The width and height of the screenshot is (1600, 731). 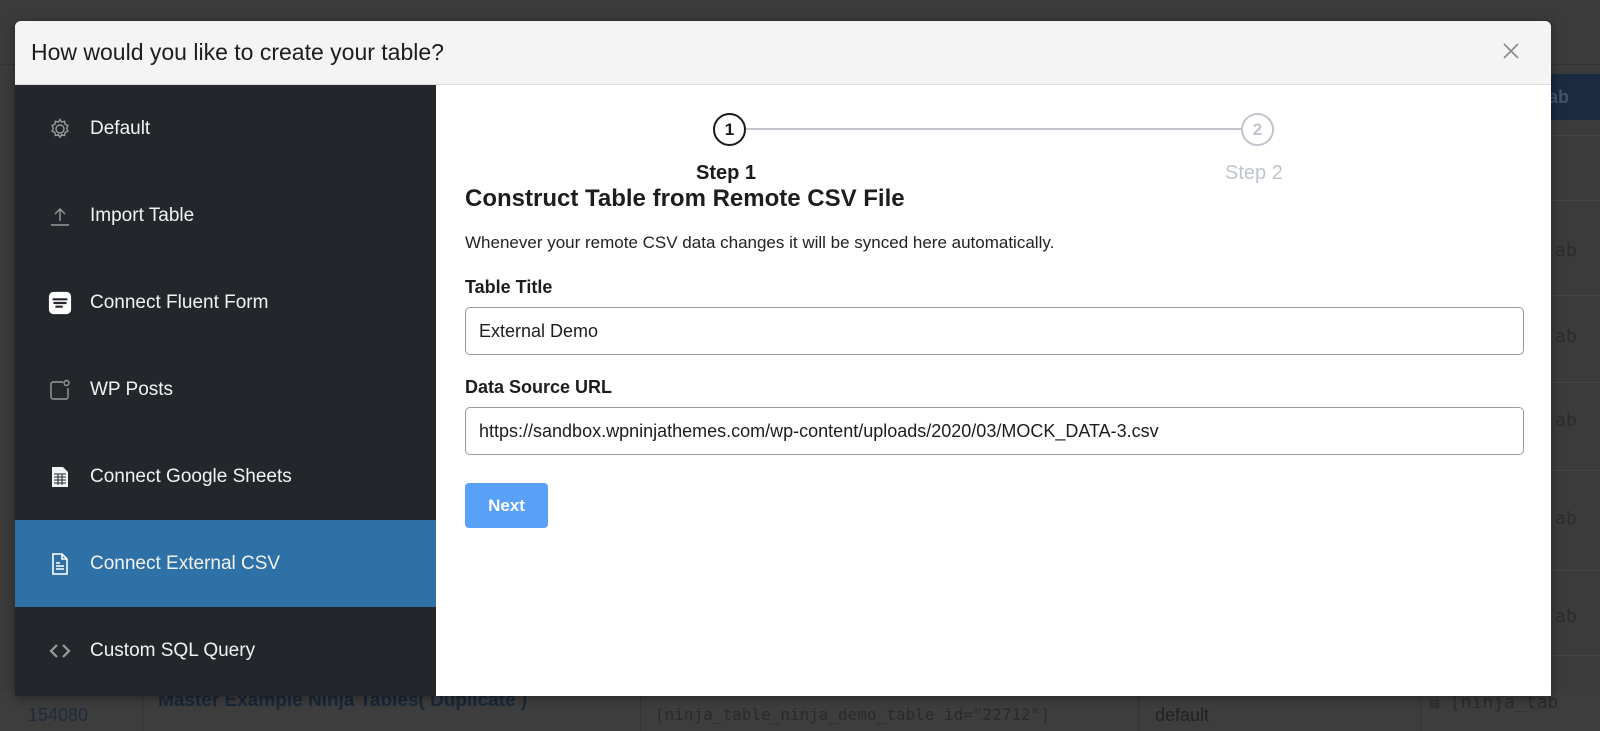 What do you see at coordinates (1254, 173) in the screenshot?
I see `step-2-label: Step 2` at bounding box center [1254, 173].